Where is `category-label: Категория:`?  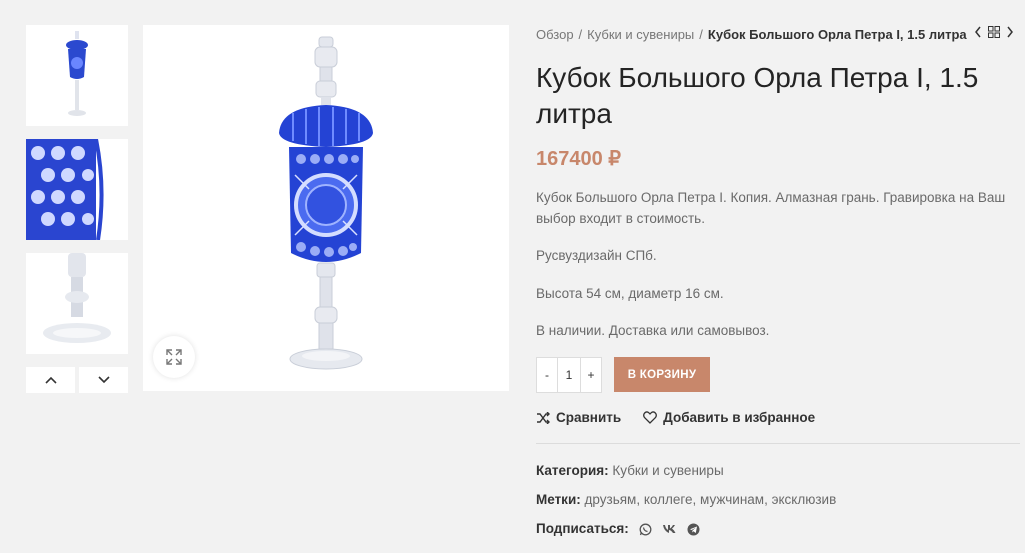
category-label: Категория: is located at coordinates (572, 470).